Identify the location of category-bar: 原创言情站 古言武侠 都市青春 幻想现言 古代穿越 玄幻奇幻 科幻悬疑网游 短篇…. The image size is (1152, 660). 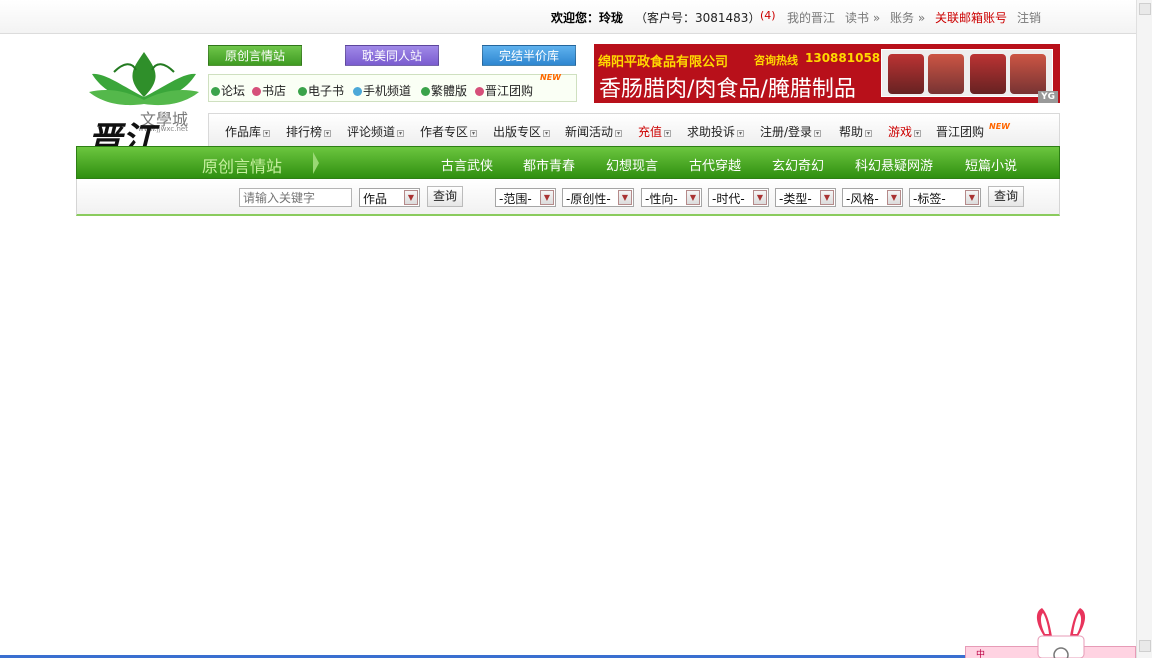
(568, 162).